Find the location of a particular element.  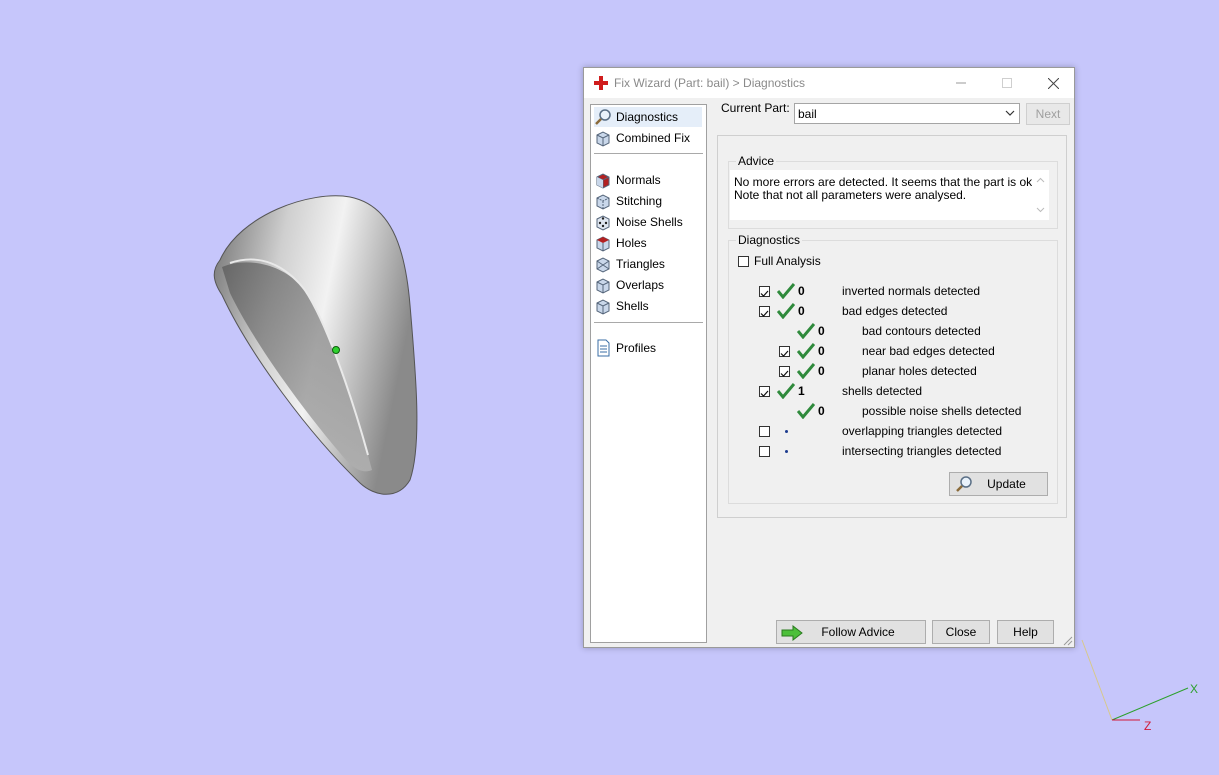

next-button: Next is located at coordinates (1048, 114).